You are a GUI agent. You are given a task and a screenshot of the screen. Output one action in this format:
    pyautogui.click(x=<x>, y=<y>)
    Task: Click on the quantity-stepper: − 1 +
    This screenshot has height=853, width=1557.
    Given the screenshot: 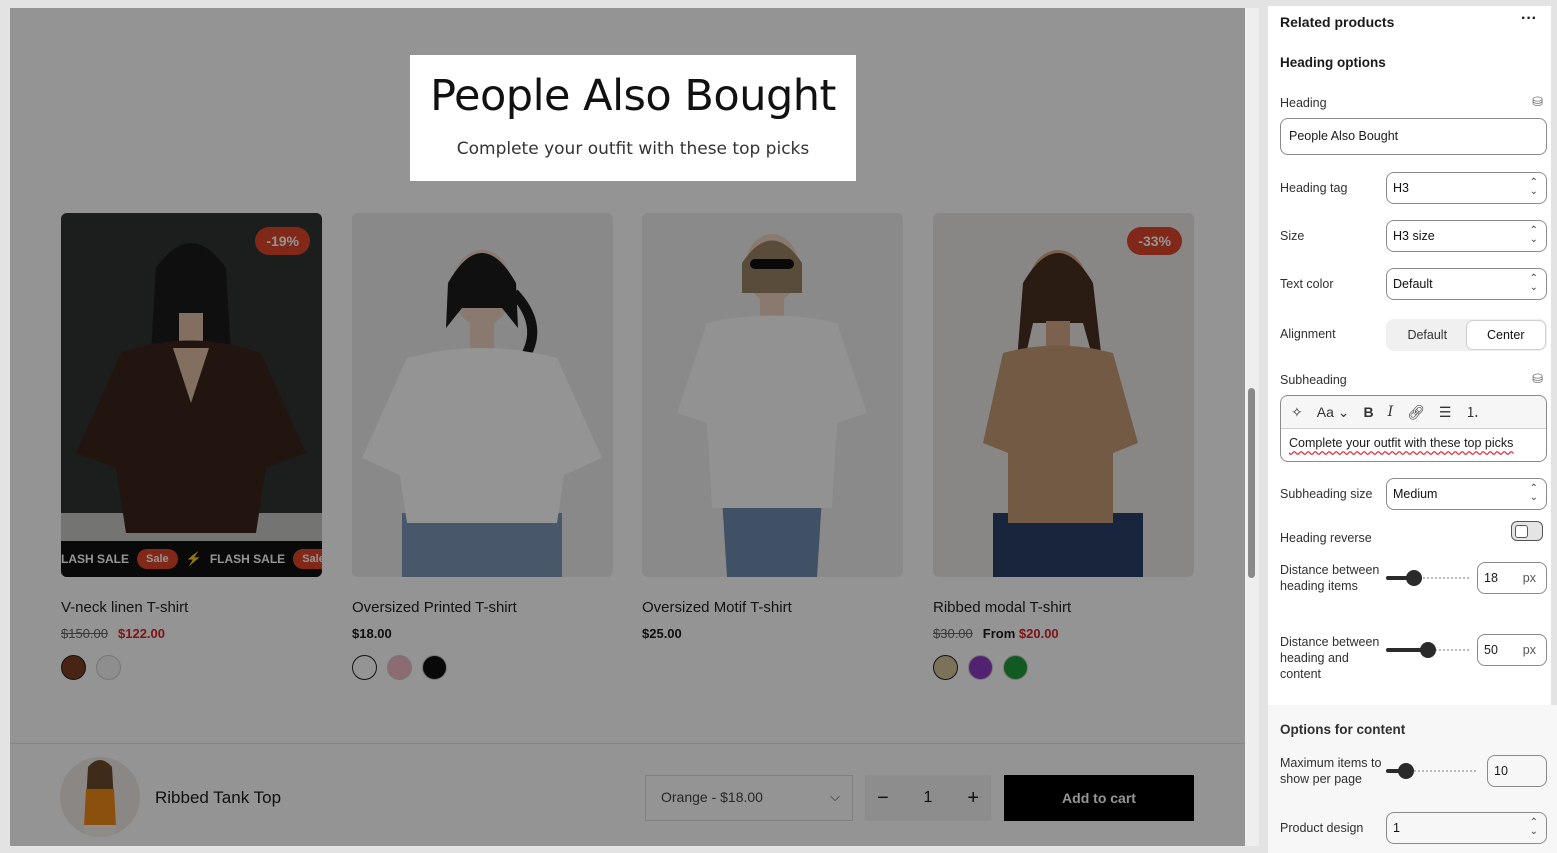 What is the action you would take?
    pyautogui.click(x=928, y=798)
    